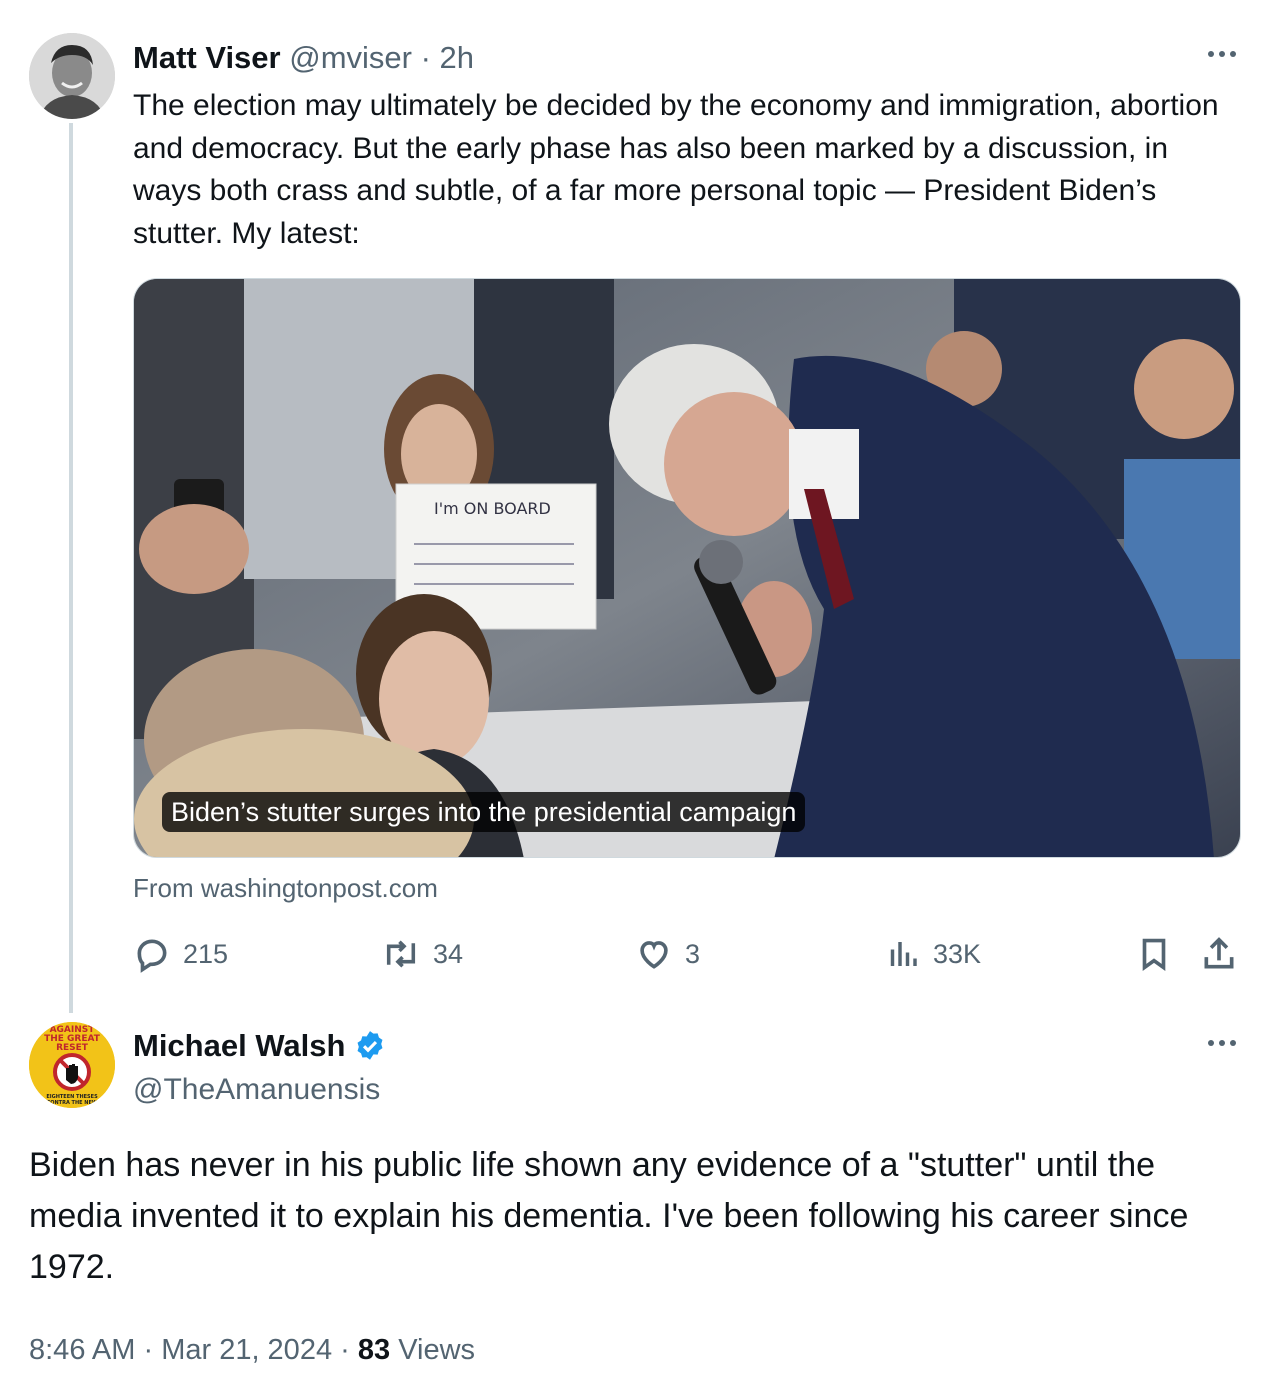 The image size is (1273, 1400). I want to click on views-icon, so click(903, 954).